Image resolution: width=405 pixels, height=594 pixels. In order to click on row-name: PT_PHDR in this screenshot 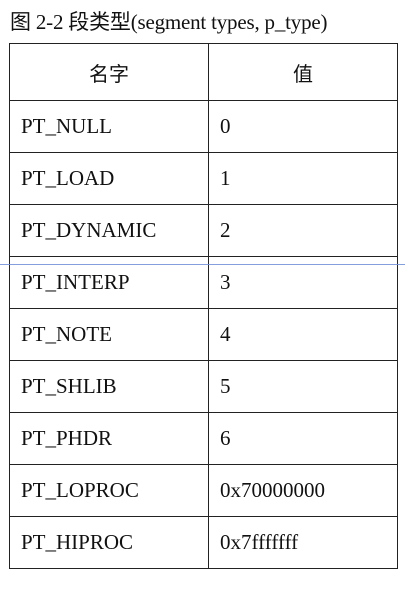, I will do `click(109, 438)`.